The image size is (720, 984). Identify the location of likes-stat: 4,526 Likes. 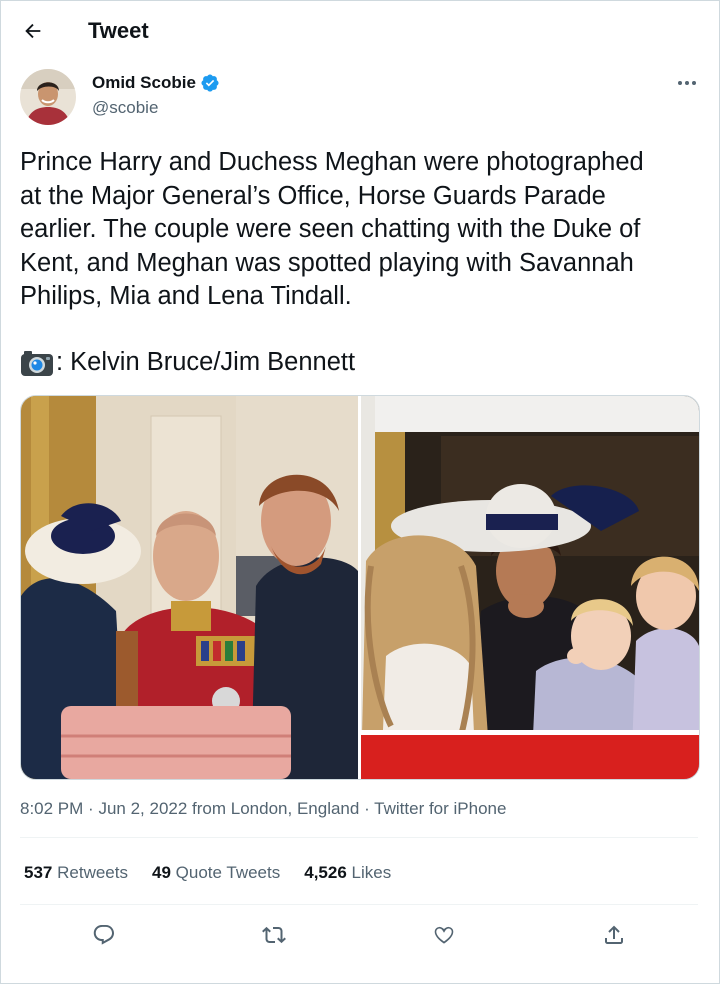
(347, 873).